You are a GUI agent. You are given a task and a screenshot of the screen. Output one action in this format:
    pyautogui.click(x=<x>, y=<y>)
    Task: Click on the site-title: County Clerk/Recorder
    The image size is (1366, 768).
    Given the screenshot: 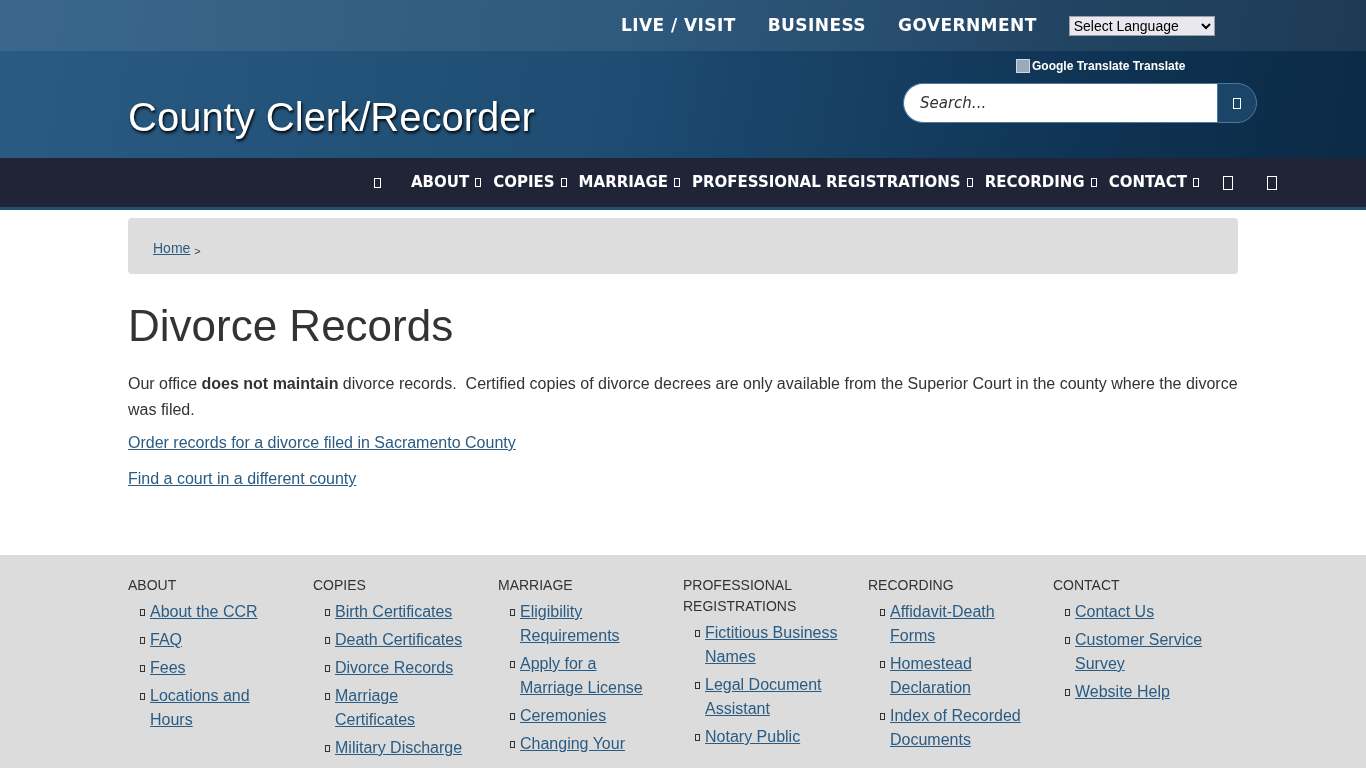 What is the action you would take?
    pyautogui.click(x=331, y=117)
    